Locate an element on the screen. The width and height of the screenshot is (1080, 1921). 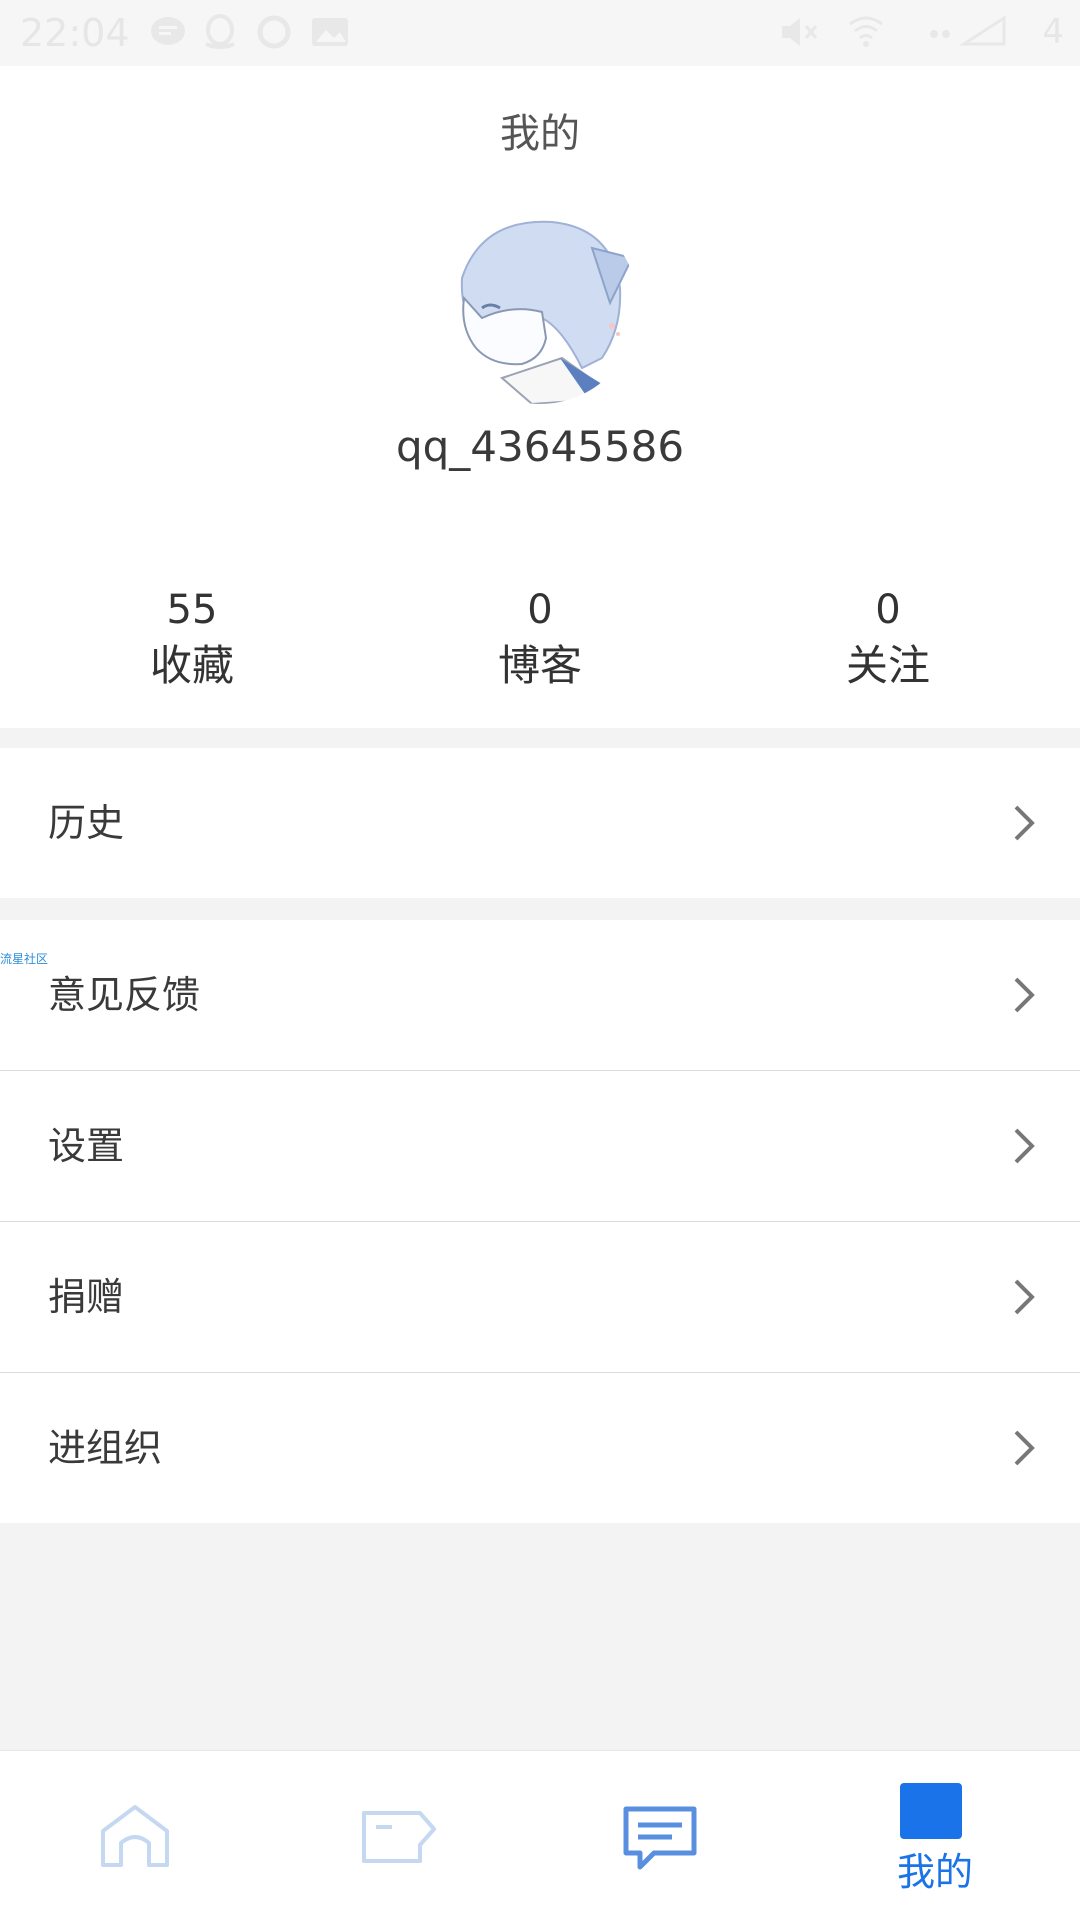
bottom-nav: 我的 is located at coordinates (540, 1835).